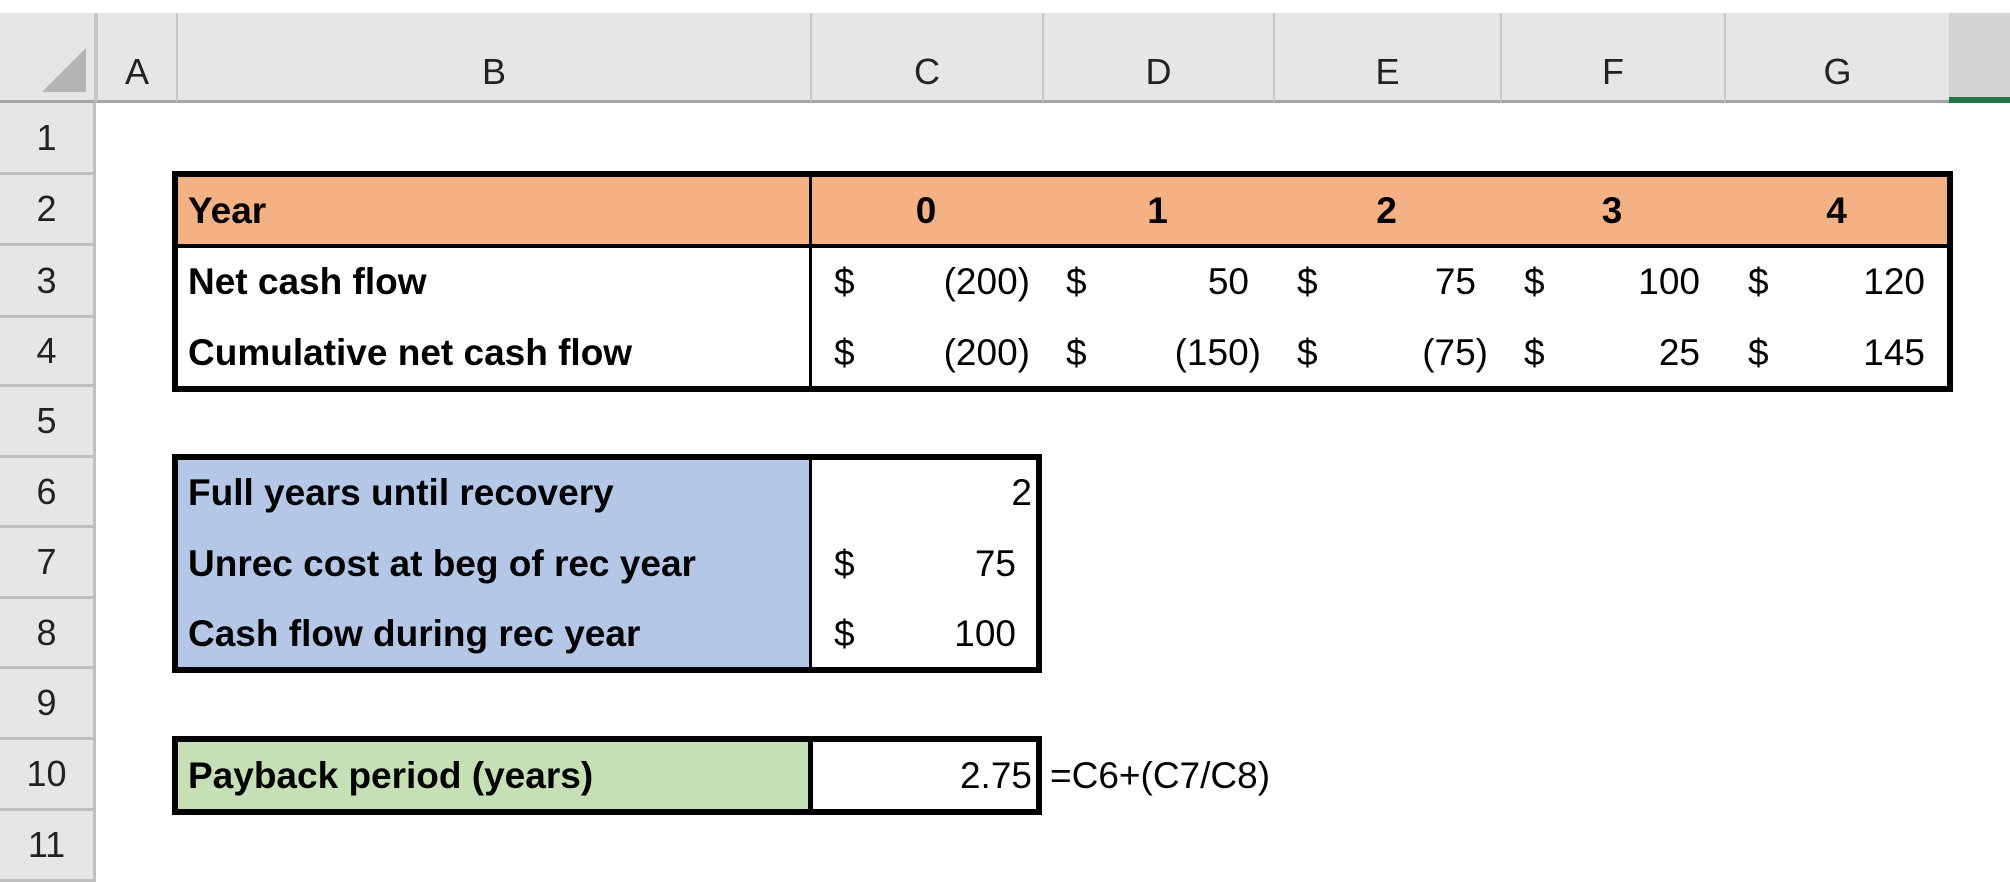  I want to click on row-header-4: 4, so click(48, 352).